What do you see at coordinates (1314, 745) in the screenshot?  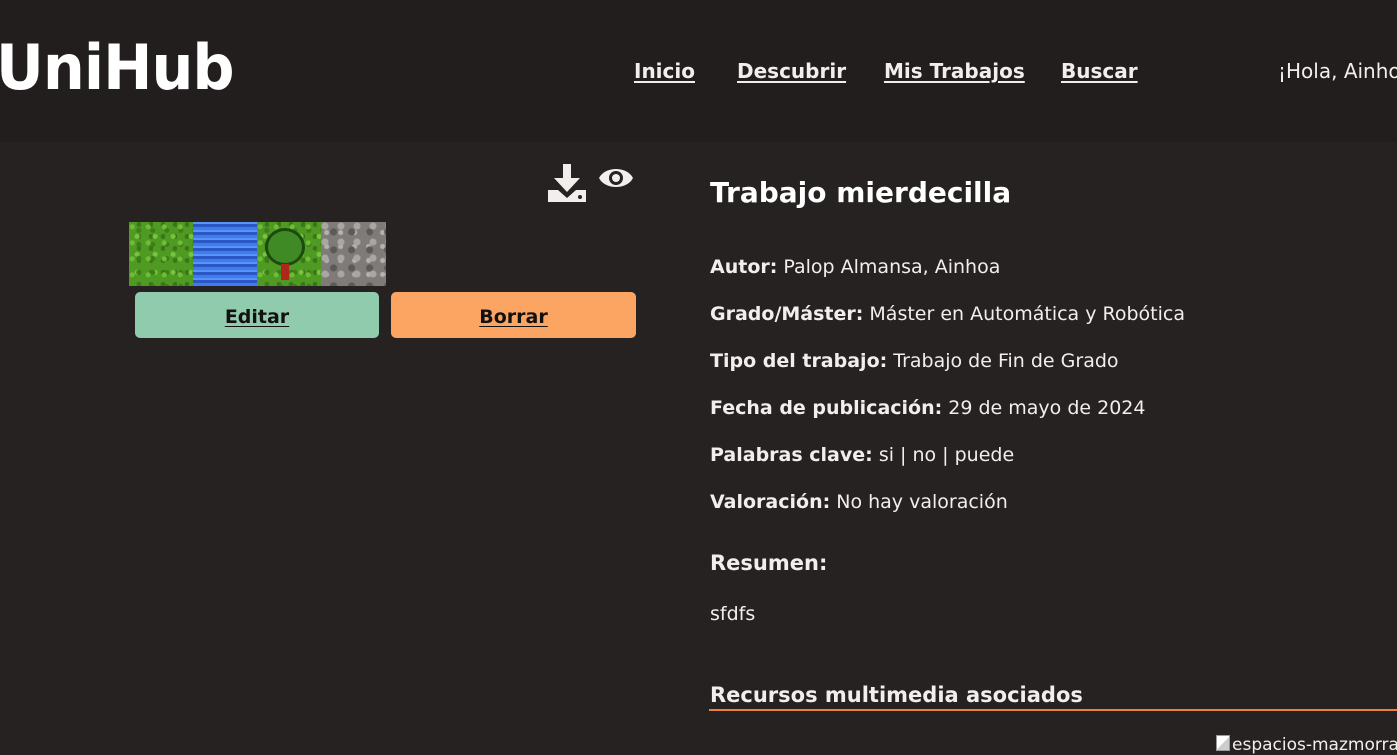 I see `resource-image-alt: espacios-mazmorra` at bounding box center [1314, 745].